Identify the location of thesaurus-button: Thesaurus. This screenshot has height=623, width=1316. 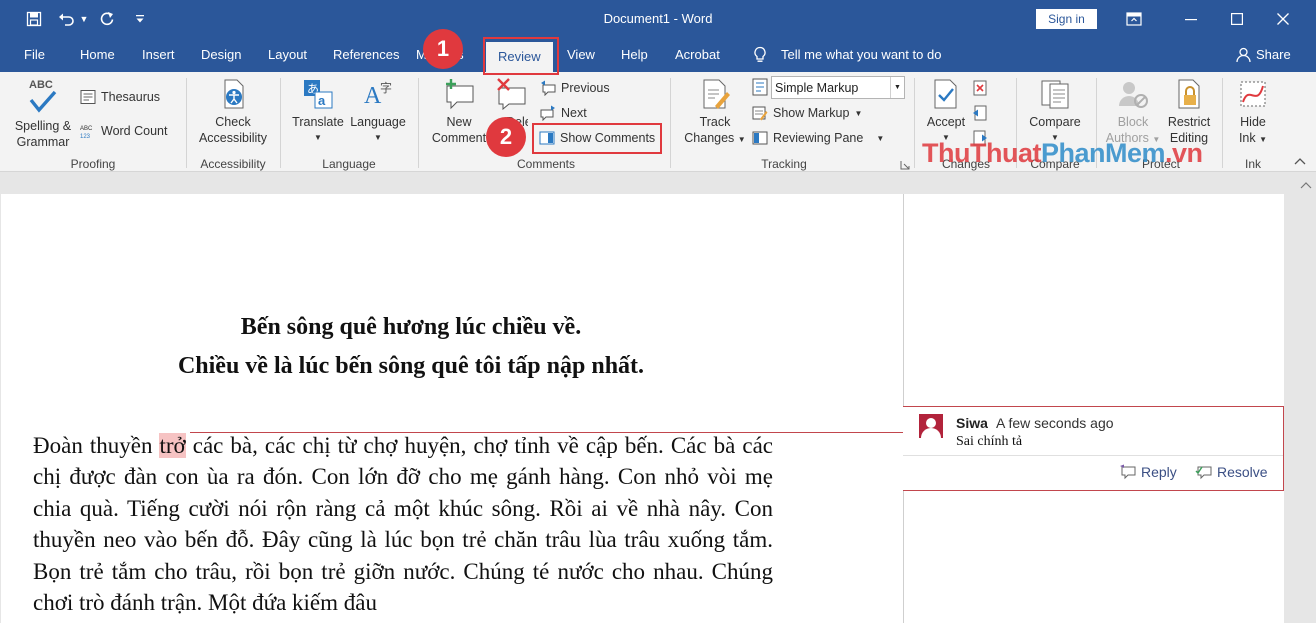
(120, 97).